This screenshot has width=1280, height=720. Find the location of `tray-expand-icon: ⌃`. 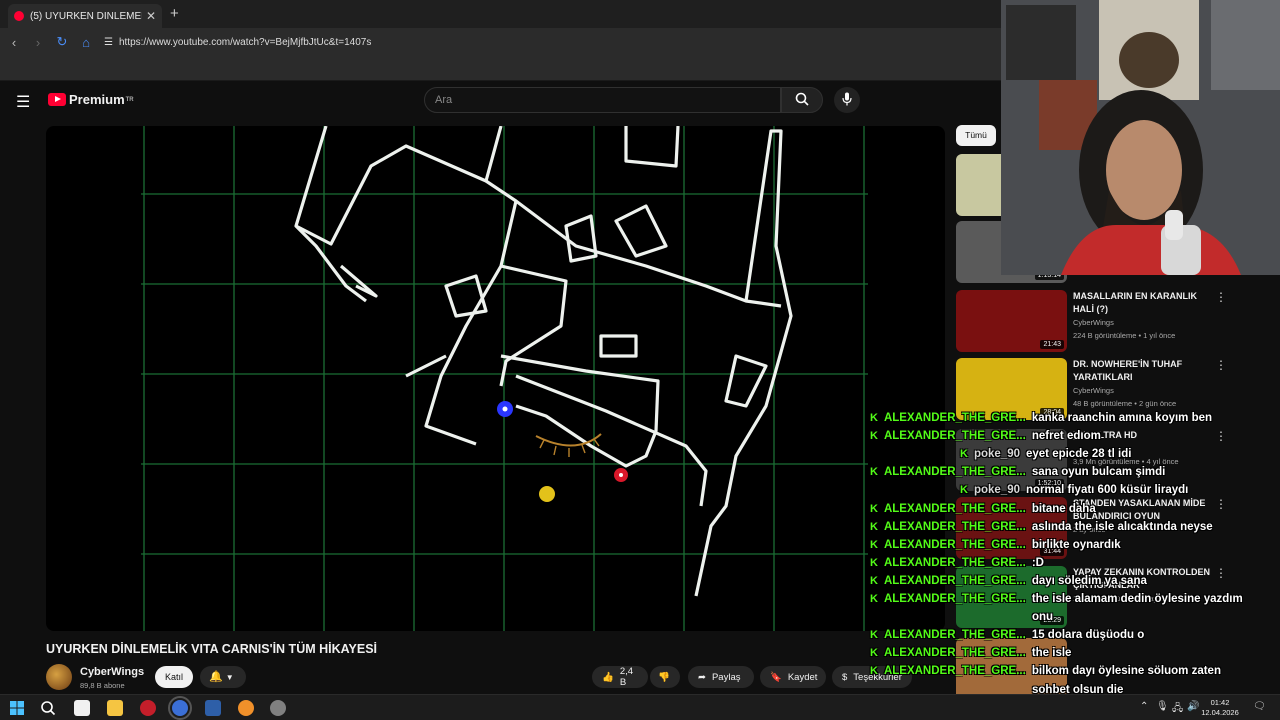

tray-expand-icon: ⌃ is located at coordinates (1144, 706).